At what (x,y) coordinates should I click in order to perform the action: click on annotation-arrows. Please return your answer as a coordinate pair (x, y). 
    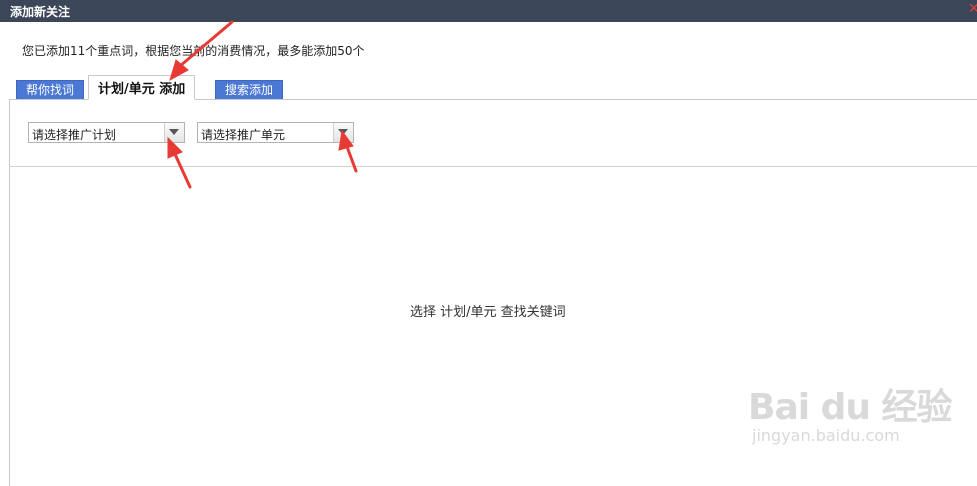
    Looking at the image, I should click on (262, 104).